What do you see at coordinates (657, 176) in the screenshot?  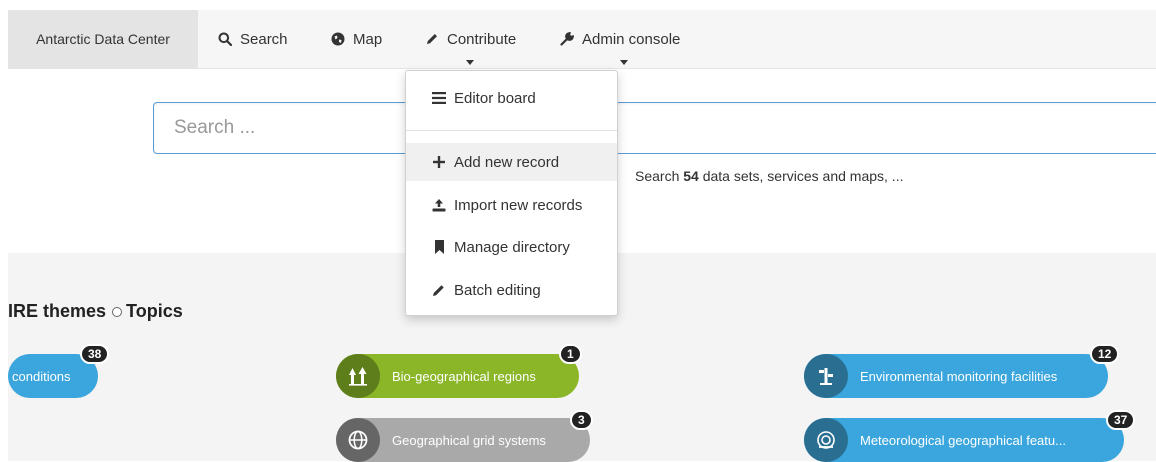 I see `search-hint-prefix: Search` at bounding box center [657, 176].